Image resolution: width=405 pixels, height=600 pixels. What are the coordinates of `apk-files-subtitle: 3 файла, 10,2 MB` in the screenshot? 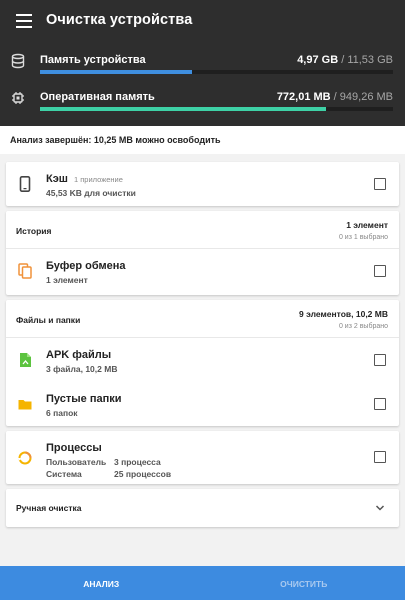 It's located at (82, 369).